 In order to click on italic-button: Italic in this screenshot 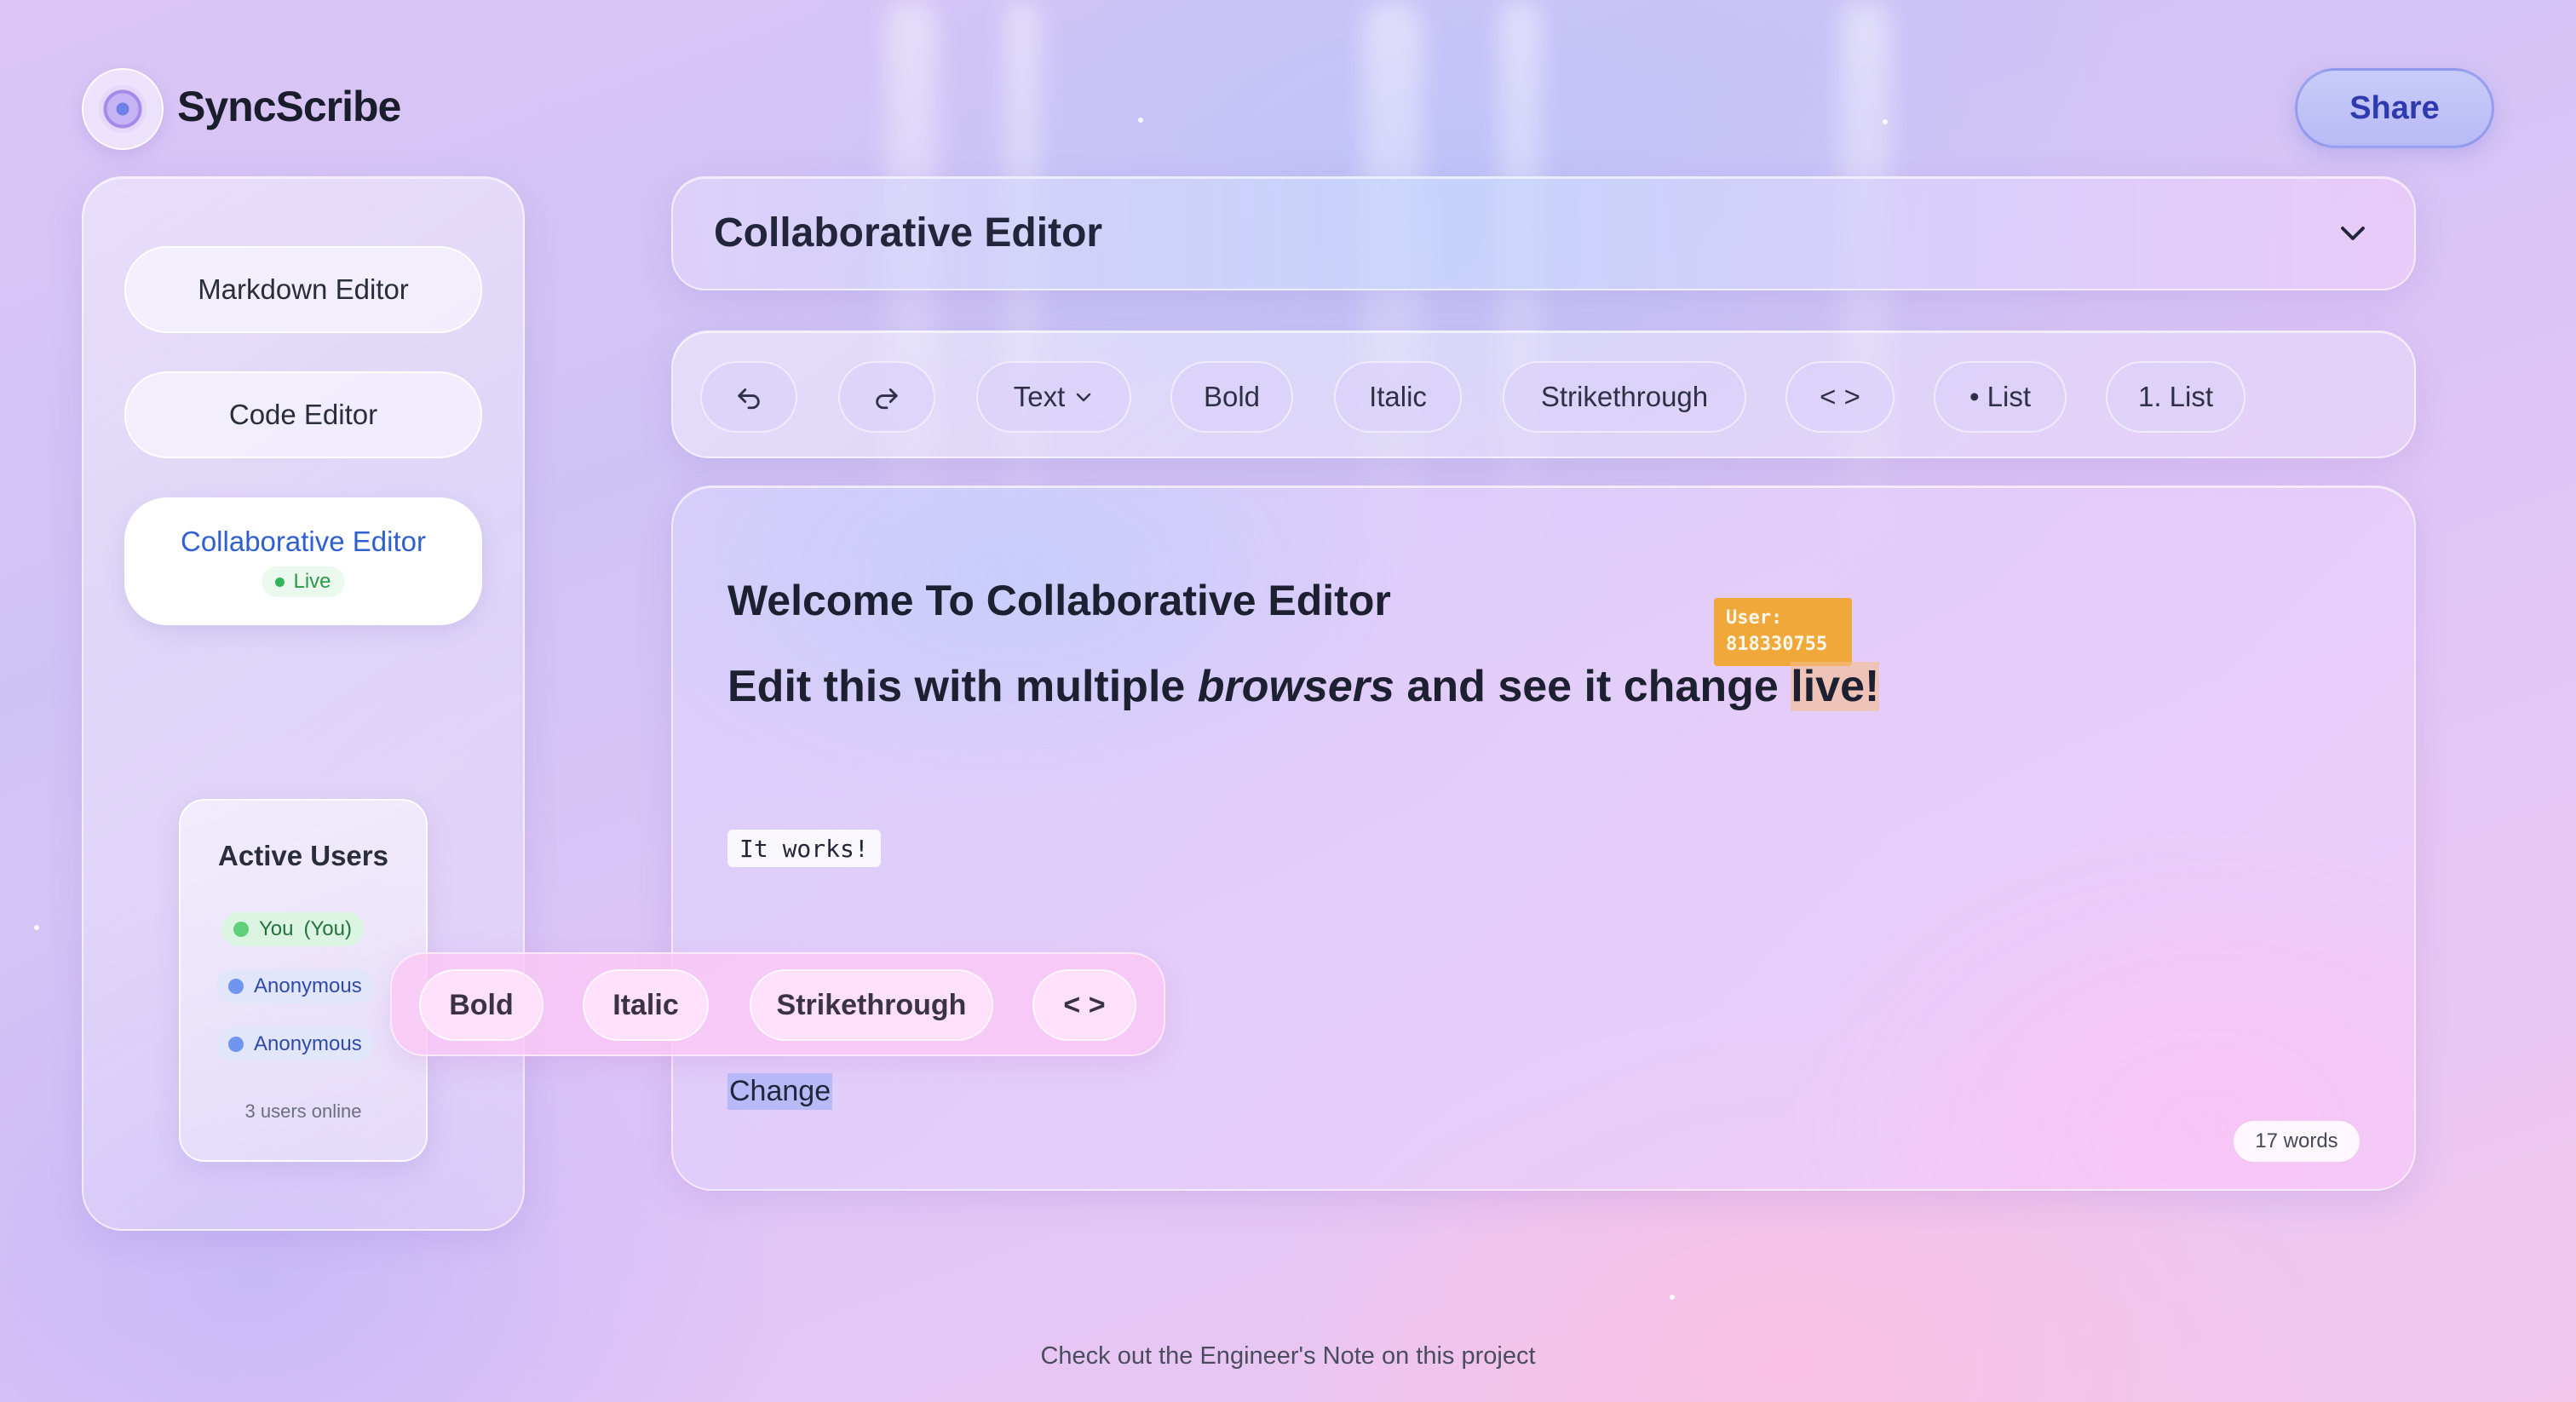, I will do `click(1398, 397)`.